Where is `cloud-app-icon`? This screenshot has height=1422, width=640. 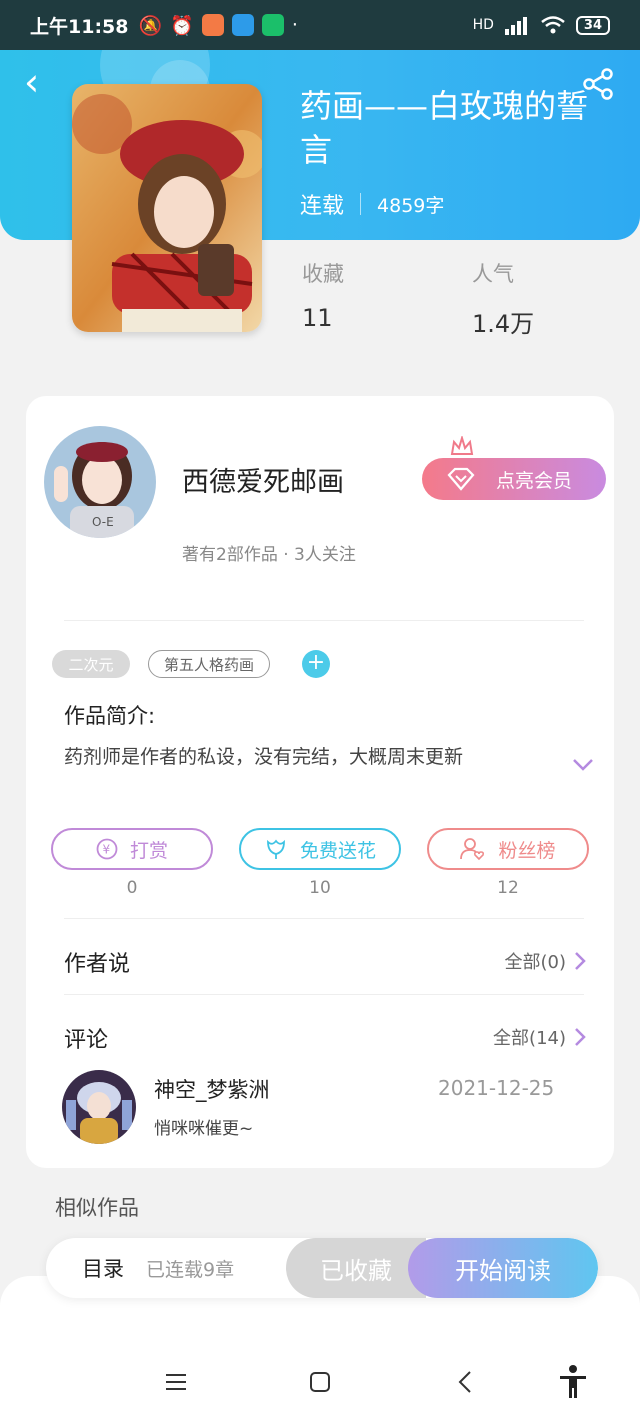
cloud-app-icon is located at coordinates (242, 25).